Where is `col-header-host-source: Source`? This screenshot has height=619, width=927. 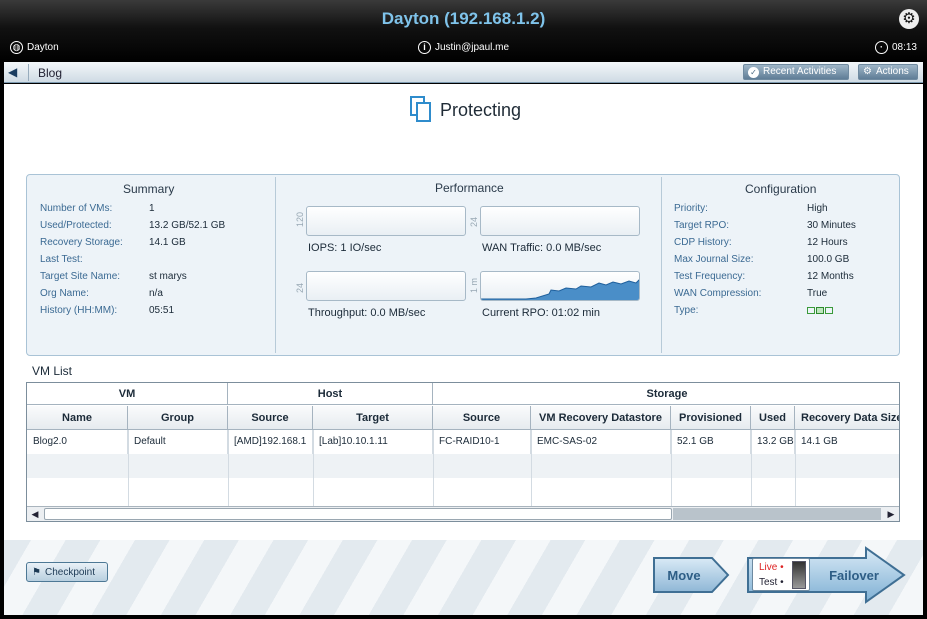 col-header-host-source: Source is located at coordinates (270, 418).